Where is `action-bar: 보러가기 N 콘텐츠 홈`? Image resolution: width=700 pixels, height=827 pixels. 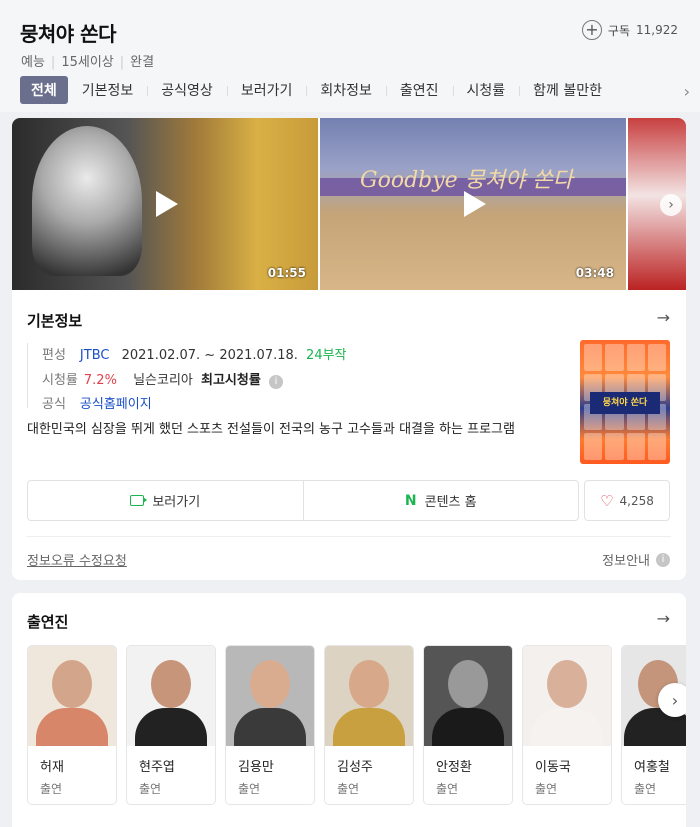 action-bar: 보러가기 N 콘텐츠 홈 is located at coordinates (303, 500).